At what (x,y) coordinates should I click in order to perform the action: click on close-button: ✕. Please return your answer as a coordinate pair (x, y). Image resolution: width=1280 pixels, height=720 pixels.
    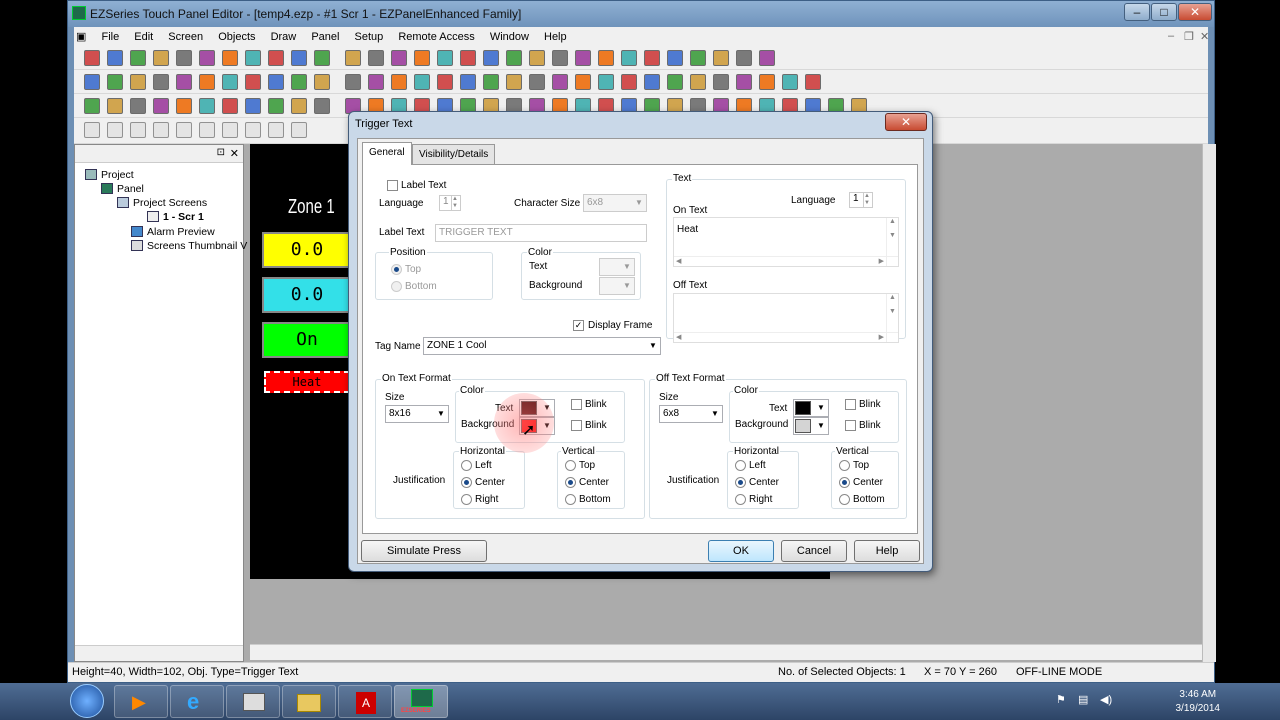
    Looking at the image, I should click on (1195, 12).